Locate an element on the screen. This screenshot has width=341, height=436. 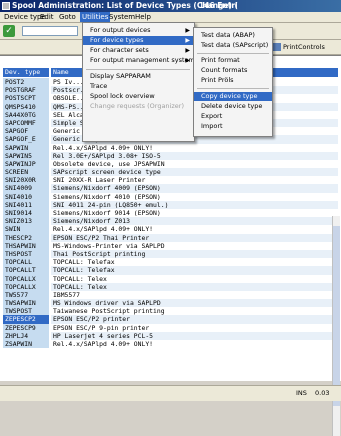
table-row: SAPWIN5 Rel 3.0E+/SAPlpd 3.08+ ISO-5 is located at coordinates (170, 155).